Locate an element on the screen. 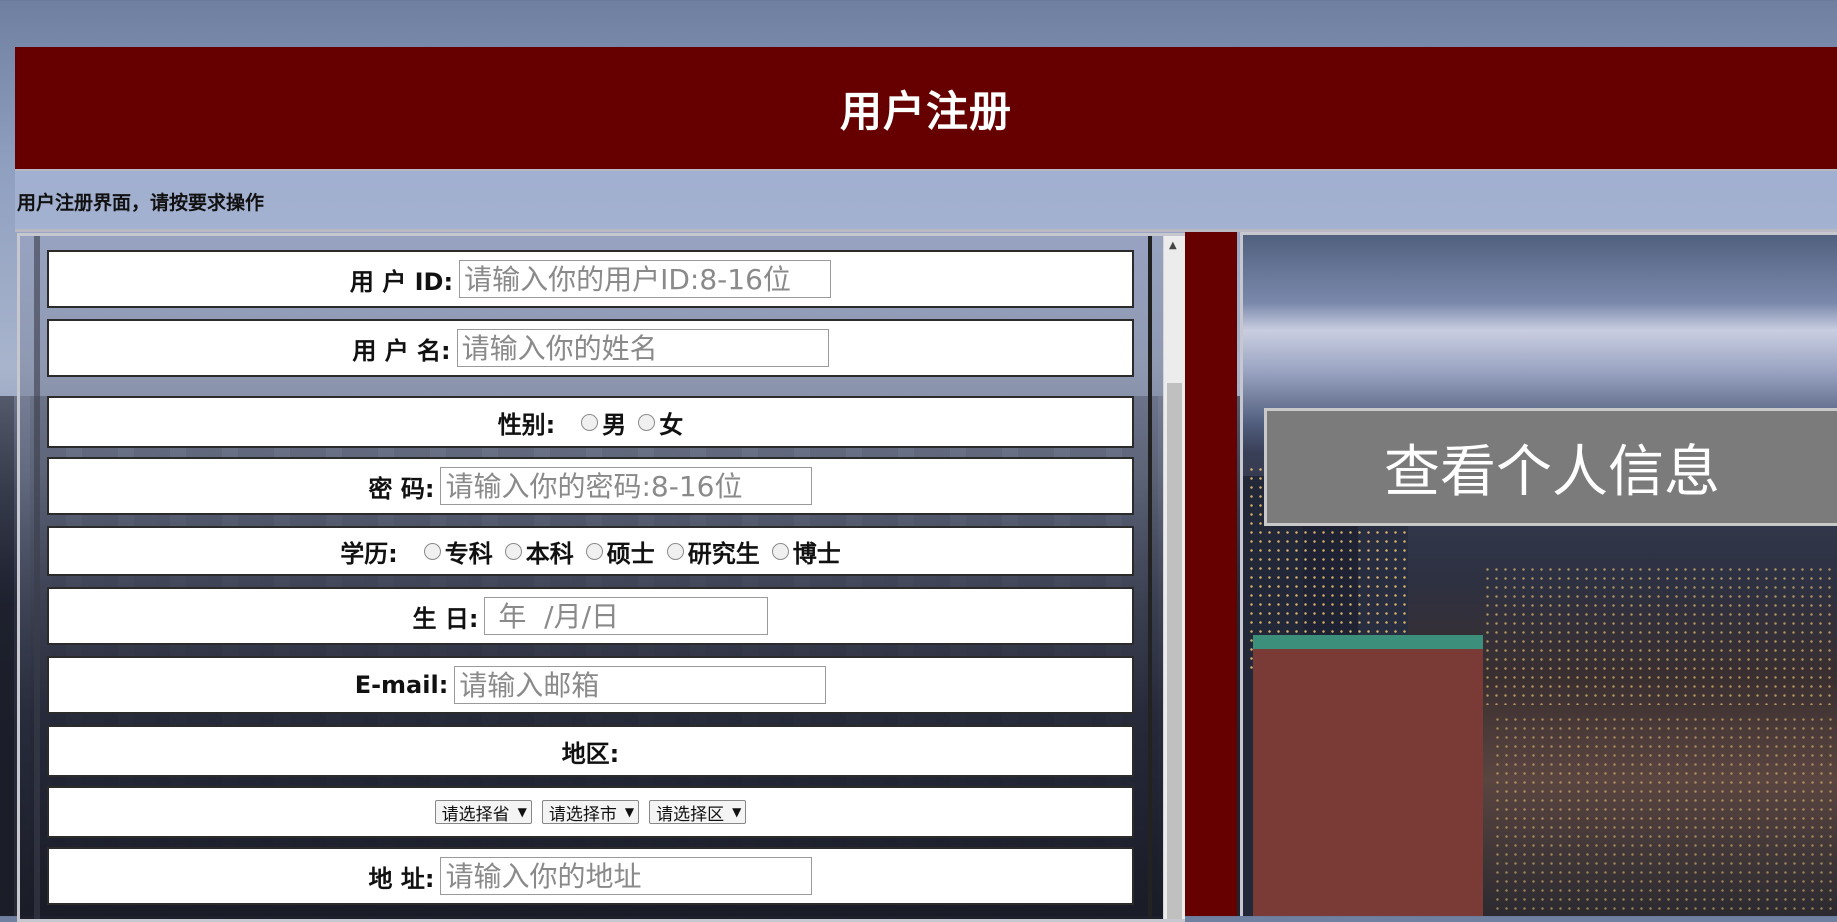 This screenshot has height=922, width=1837. password-row: 密 码: is located at coordinates (590, 486).